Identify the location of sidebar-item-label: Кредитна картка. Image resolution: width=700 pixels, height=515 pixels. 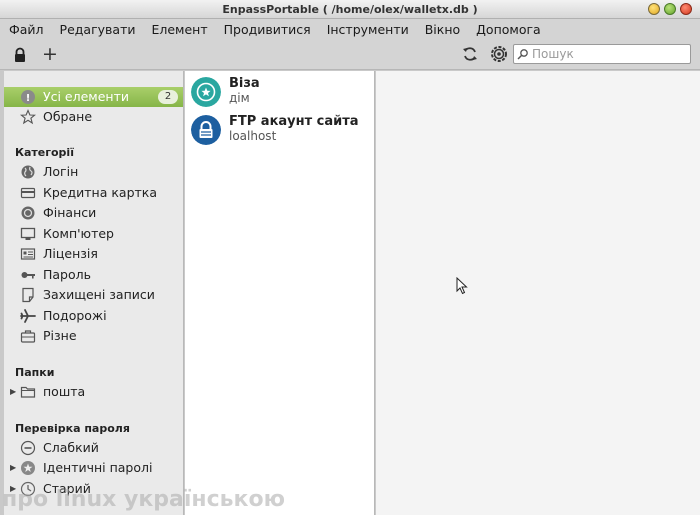
(100, 192).